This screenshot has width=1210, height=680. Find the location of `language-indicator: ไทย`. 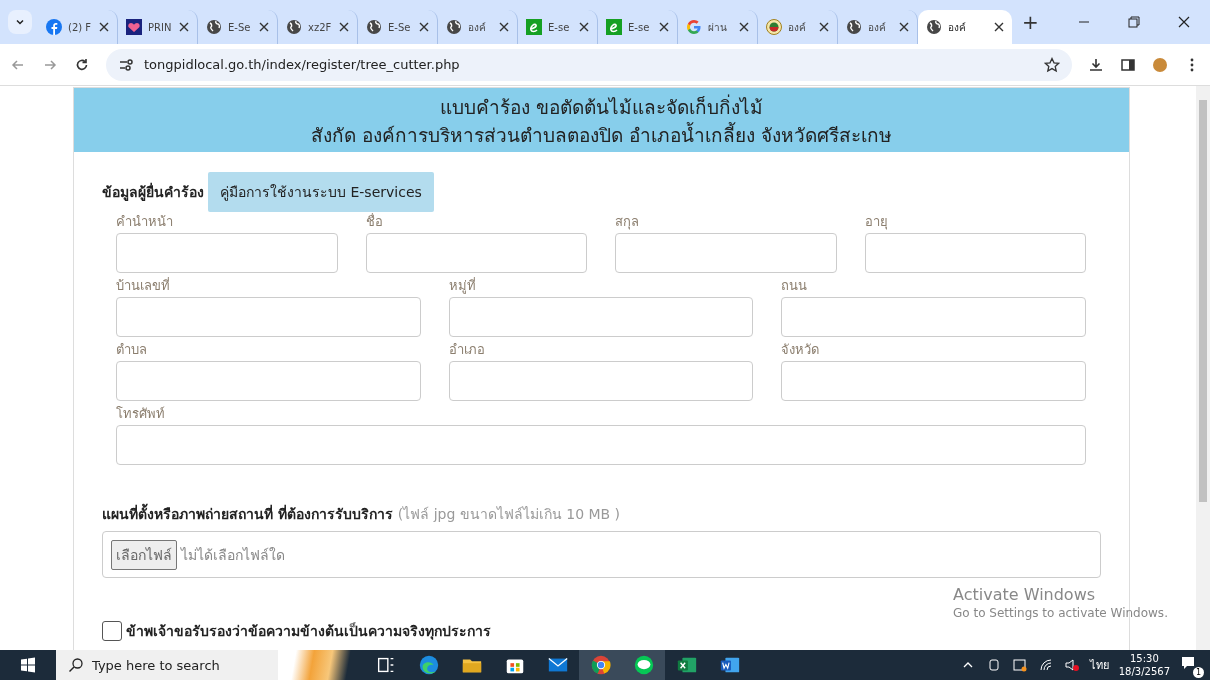

language-indicator: ไทย is located at coordinates (1099, 665).